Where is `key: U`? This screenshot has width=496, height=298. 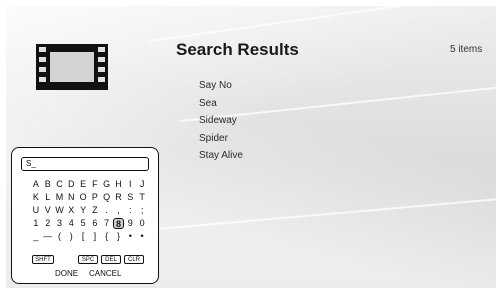 key: U is located at coordinates (36, 210).